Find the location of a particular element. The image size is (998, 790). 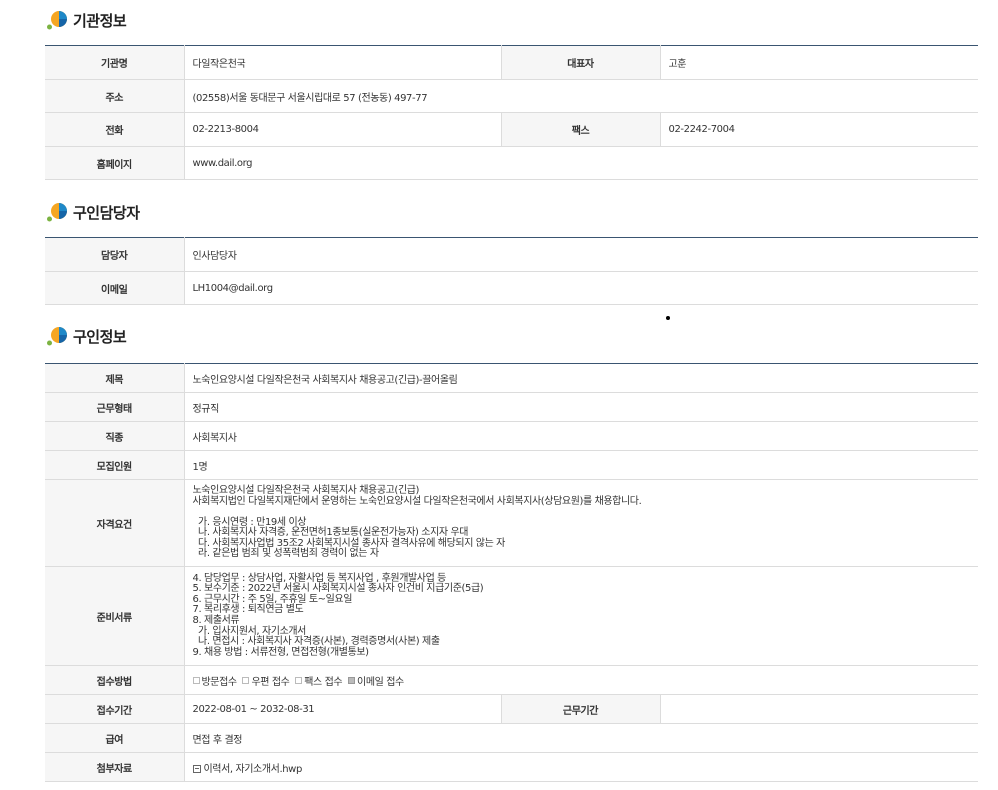

checkbox-label: 팩스 접수 is located at coordinates (323, 682).